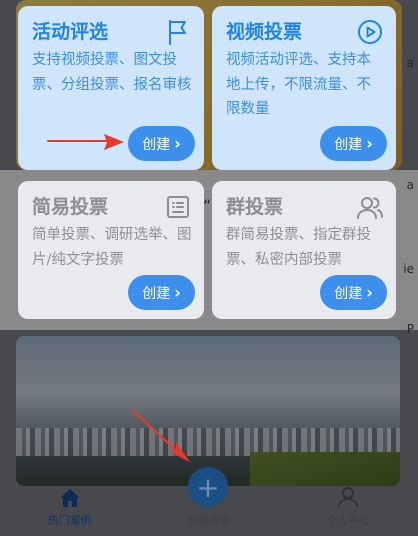 This screenshot has width=418, height=536. I want to click on card-description: 简单投票、调研选举、图片/纯文字投票, so click(112, 247).